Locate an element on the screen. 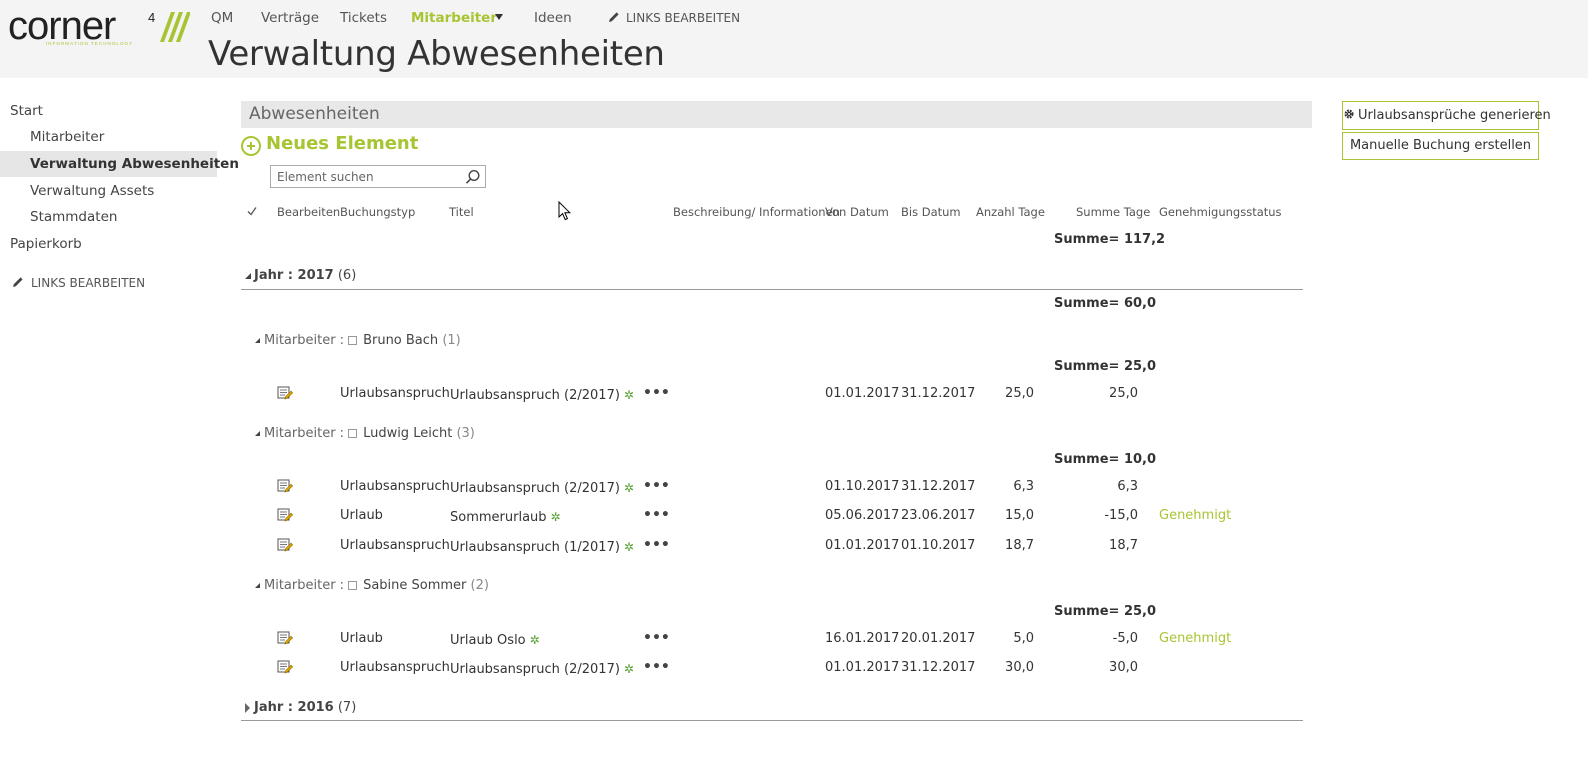 This screenshot has width=1588, height=771. group-label: Jahr : 2016 is located at coordinates (294, 707).